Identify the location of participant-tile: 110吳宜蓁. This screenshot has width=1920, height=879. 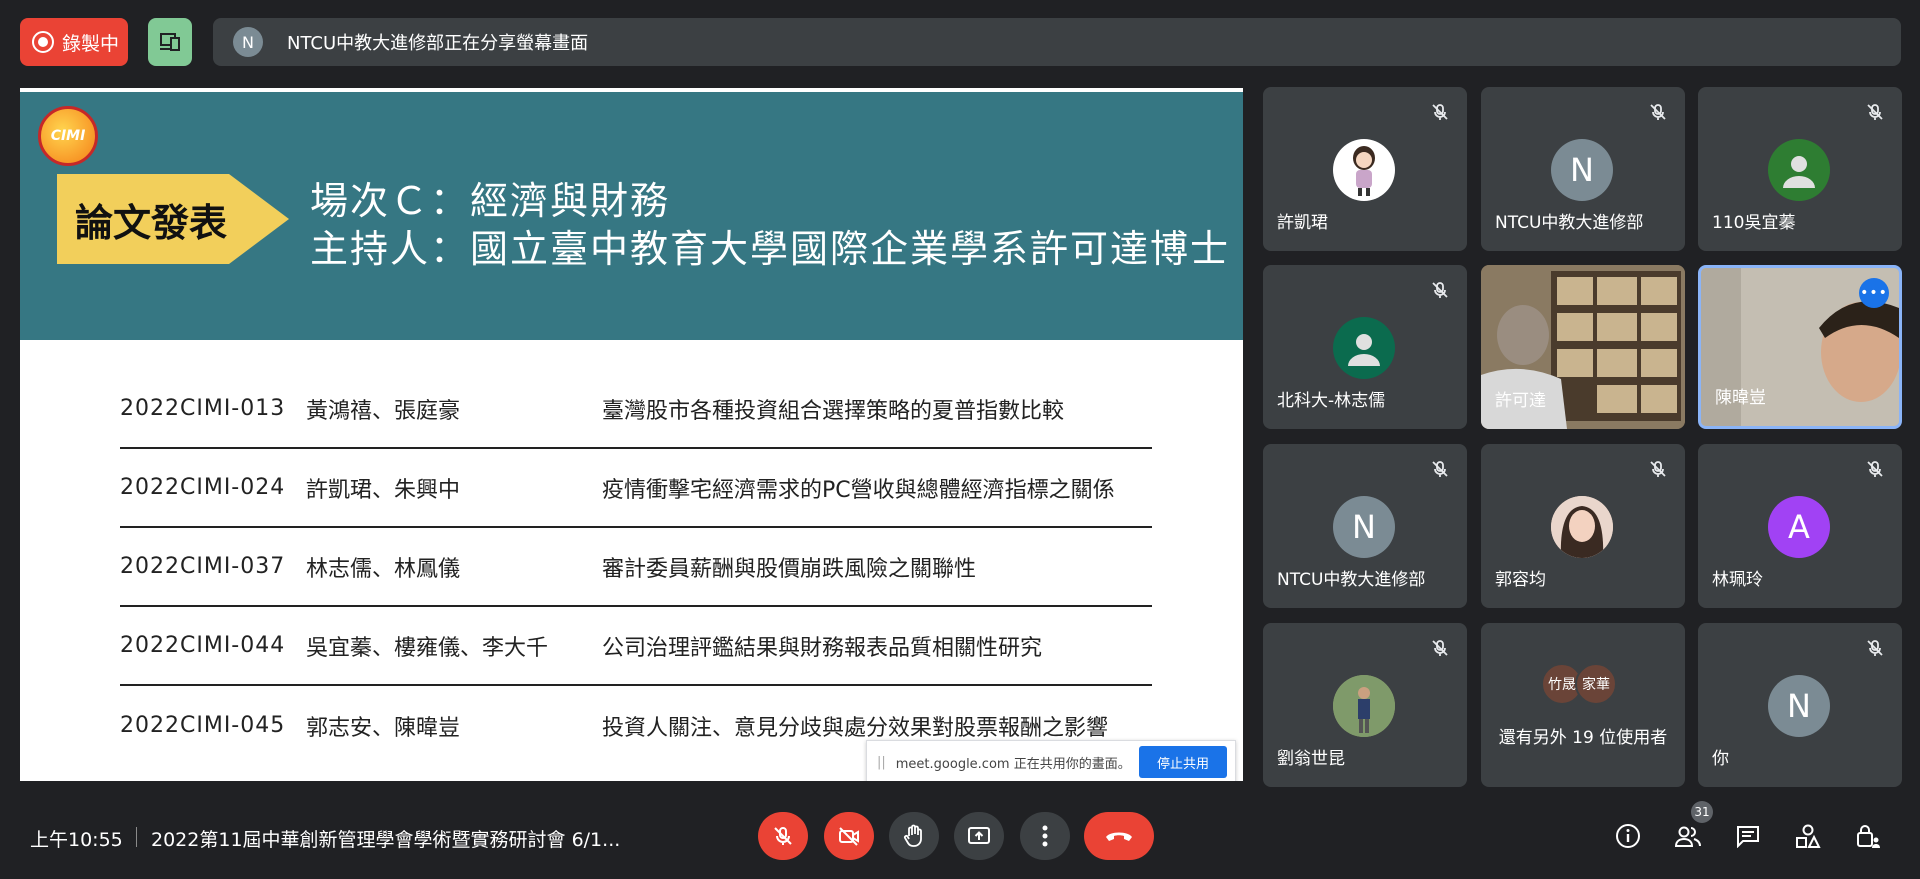
(1800, 169).